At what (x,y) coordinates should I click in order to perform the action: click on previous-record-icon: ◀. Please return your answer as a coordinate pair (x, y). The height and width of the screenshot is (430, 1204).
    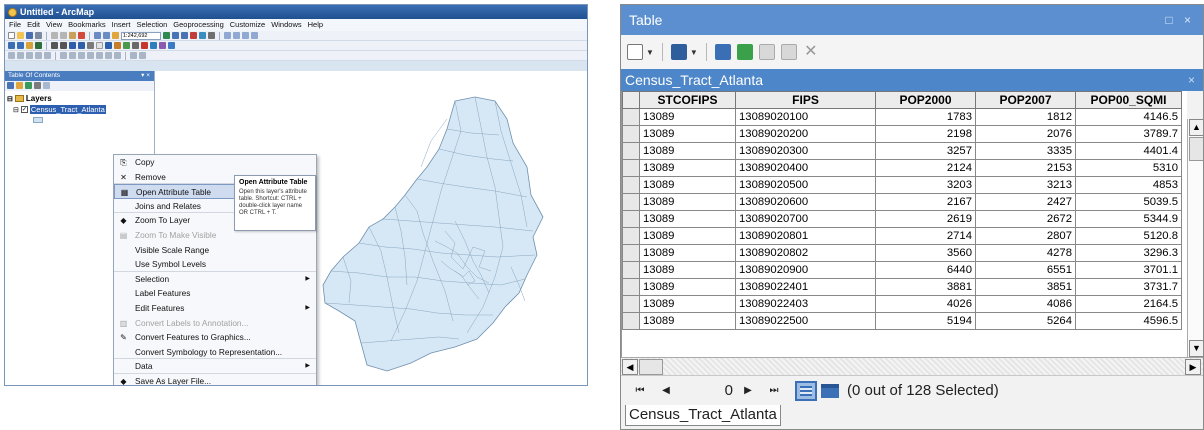
    Looking at the image, I should click on (666, 390).